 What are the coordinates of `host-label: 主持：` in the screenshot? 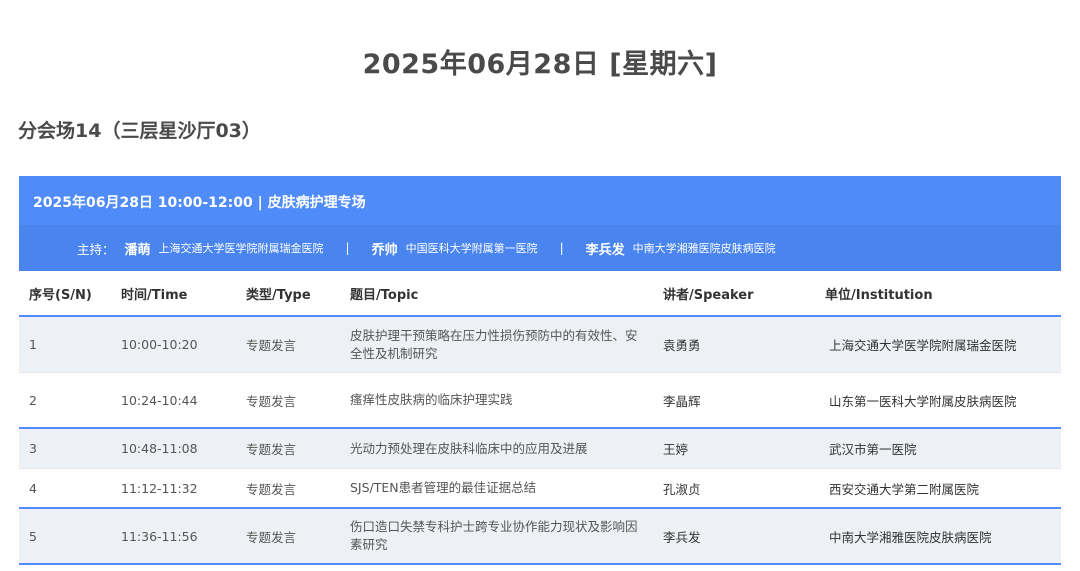 It's located at (96, 249).